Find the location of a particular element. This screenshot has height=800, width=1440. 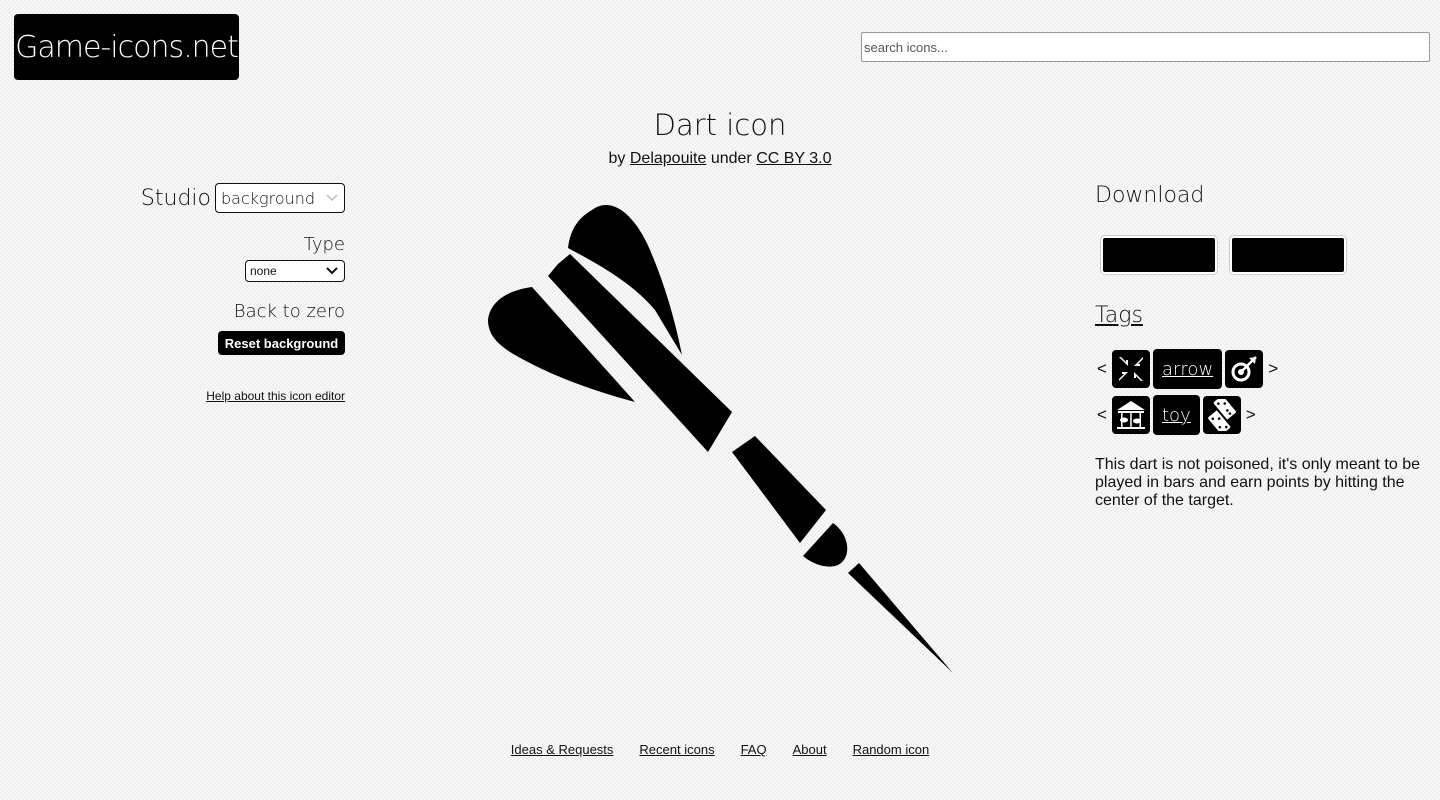

search-input is located at coordinates (1145, 47).